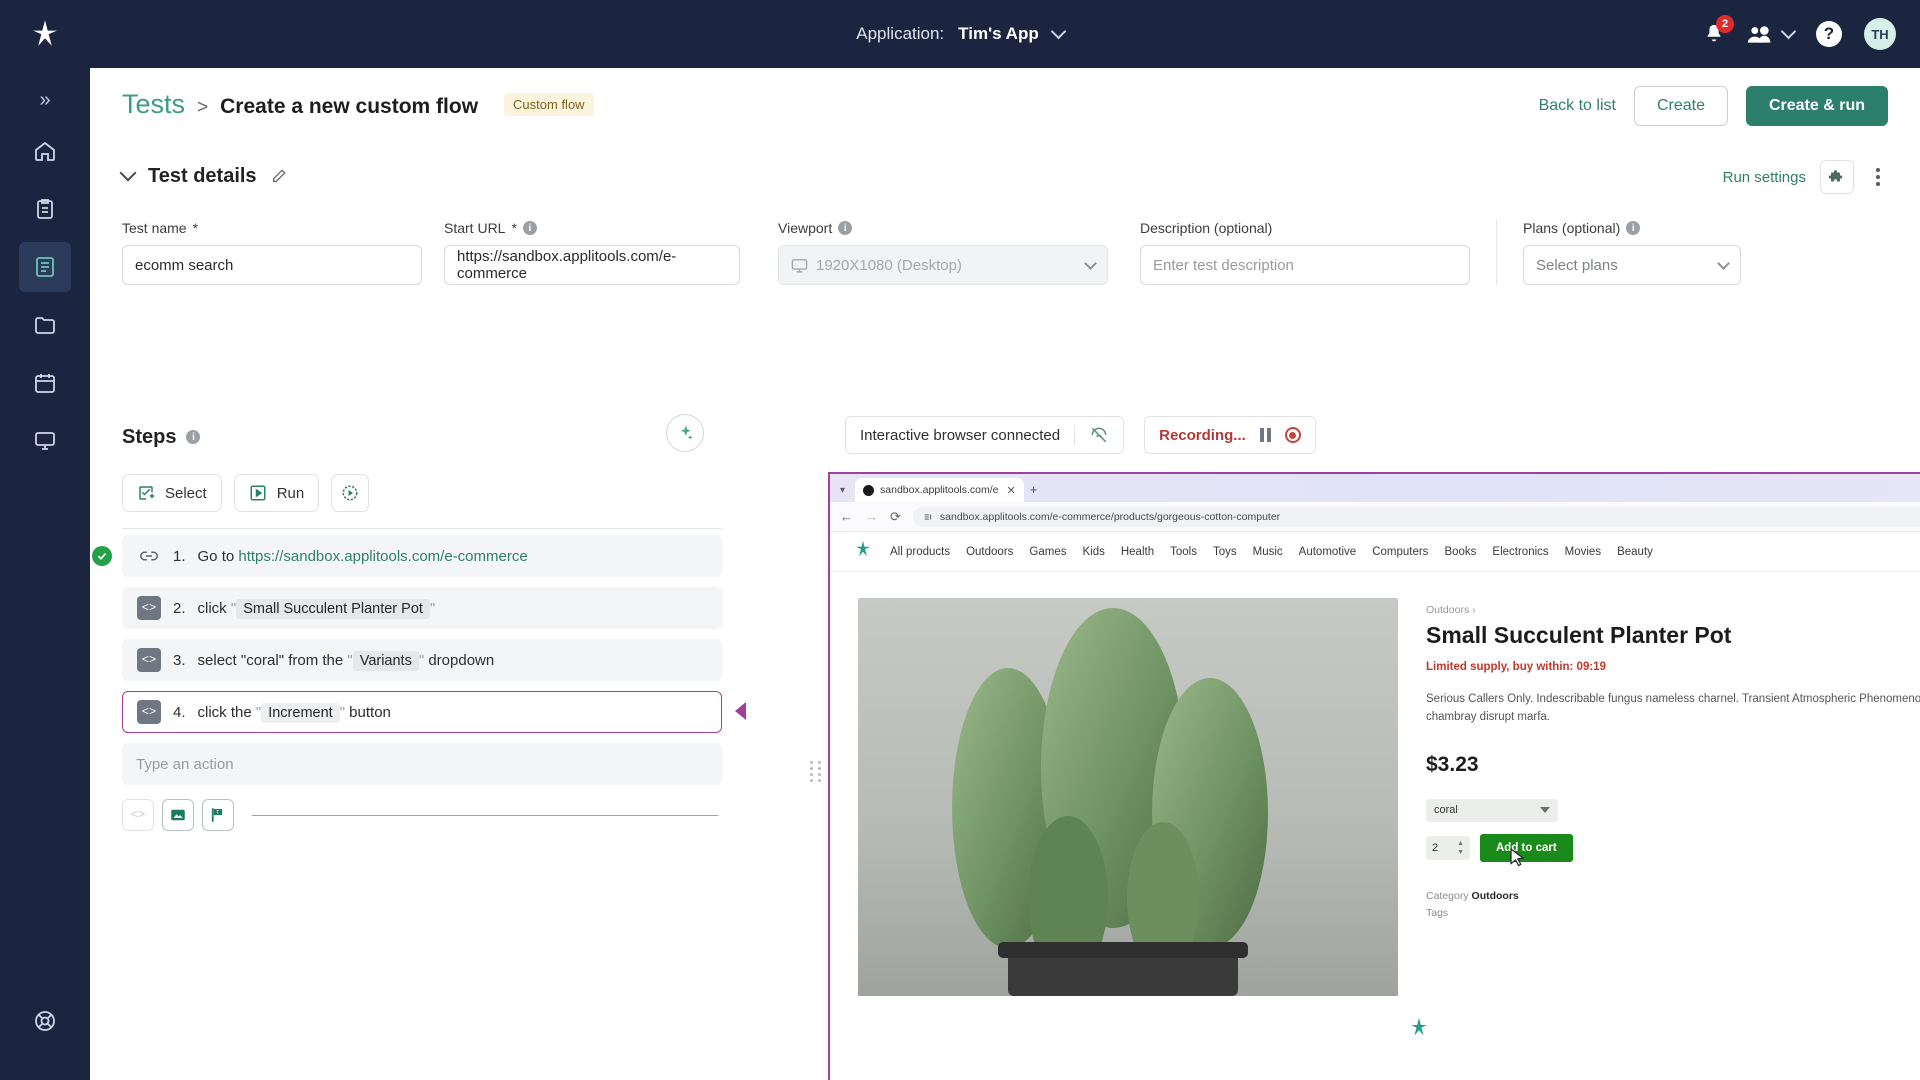 The image size is (1920, 1080). I want to click on panel-resize-handle, so click(816, 771).